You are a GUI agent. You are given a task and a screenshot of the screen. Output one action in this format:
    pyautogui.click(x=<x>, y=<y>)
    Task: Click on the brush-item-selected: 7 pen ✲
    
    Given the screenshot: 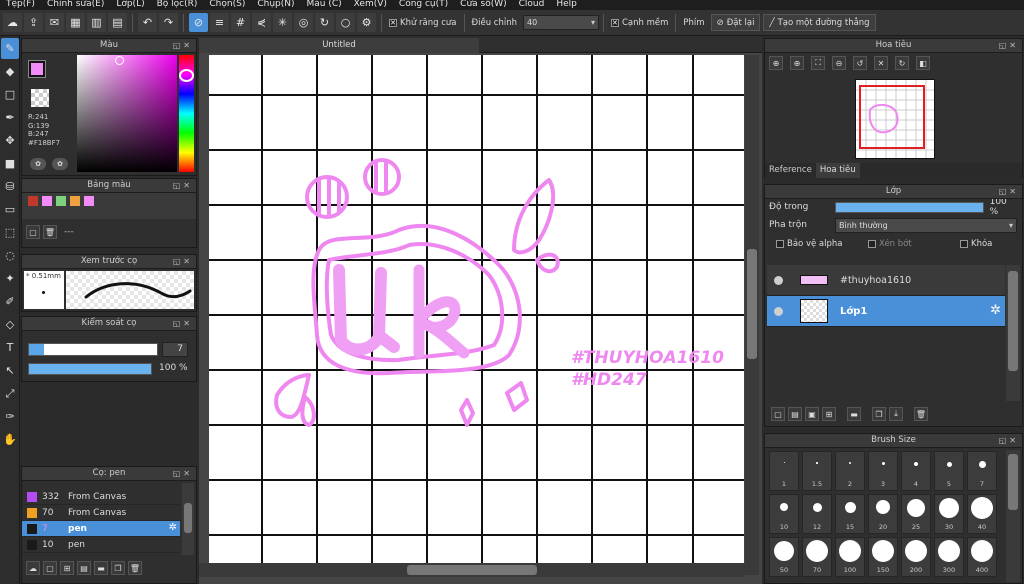 What is the action you would take?
    pyautogui.click(x=101, y=529)
    